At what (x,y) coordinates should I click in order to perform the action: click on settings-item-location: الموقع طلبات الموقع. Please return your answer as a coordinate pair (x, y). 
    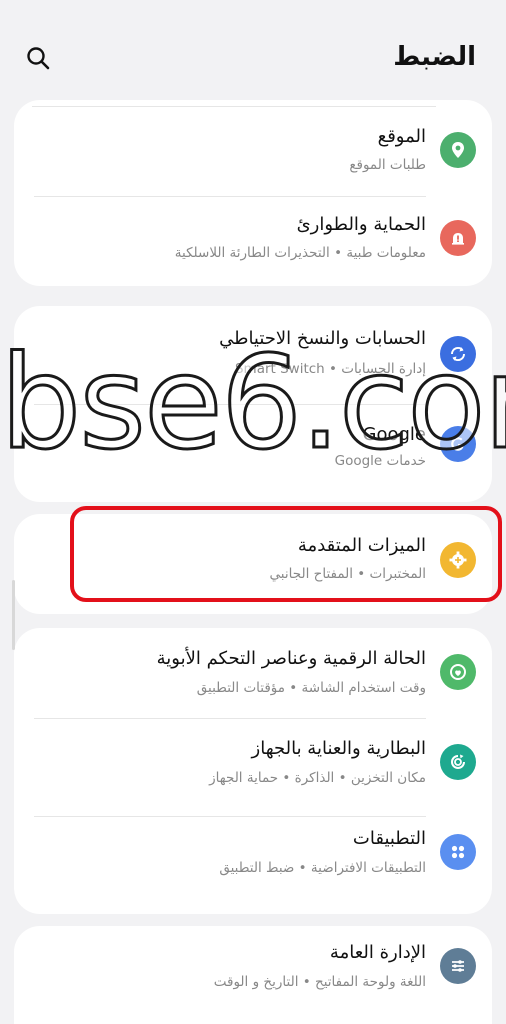
    Looking at the image, I should click on (253, 151).